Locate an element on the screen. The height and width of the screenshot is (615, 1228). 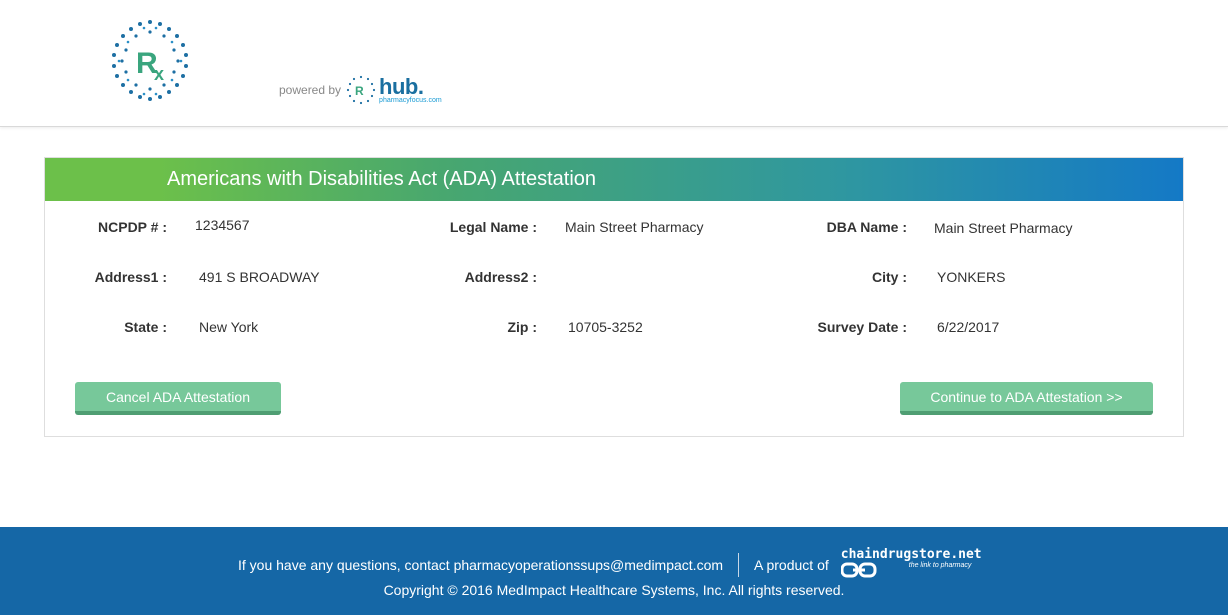
chaindrugstore-logo: chaindrugstore.net the link to pharmacy is located at coordinates (914, 565).